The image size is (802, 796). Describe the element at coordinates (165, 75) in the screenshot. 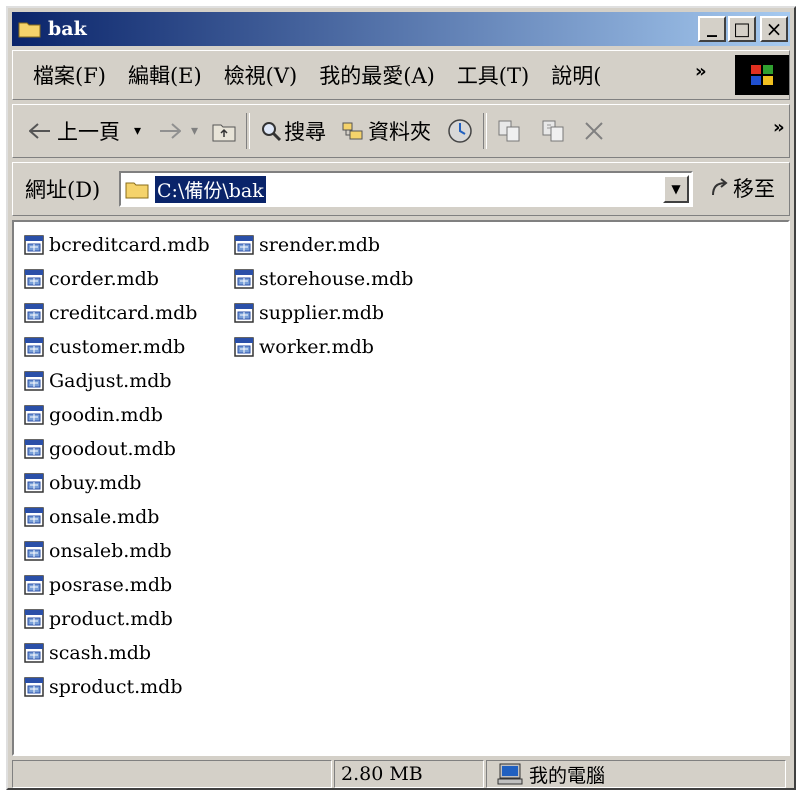

I see `menu-edit: 編輯(E)` at that location.